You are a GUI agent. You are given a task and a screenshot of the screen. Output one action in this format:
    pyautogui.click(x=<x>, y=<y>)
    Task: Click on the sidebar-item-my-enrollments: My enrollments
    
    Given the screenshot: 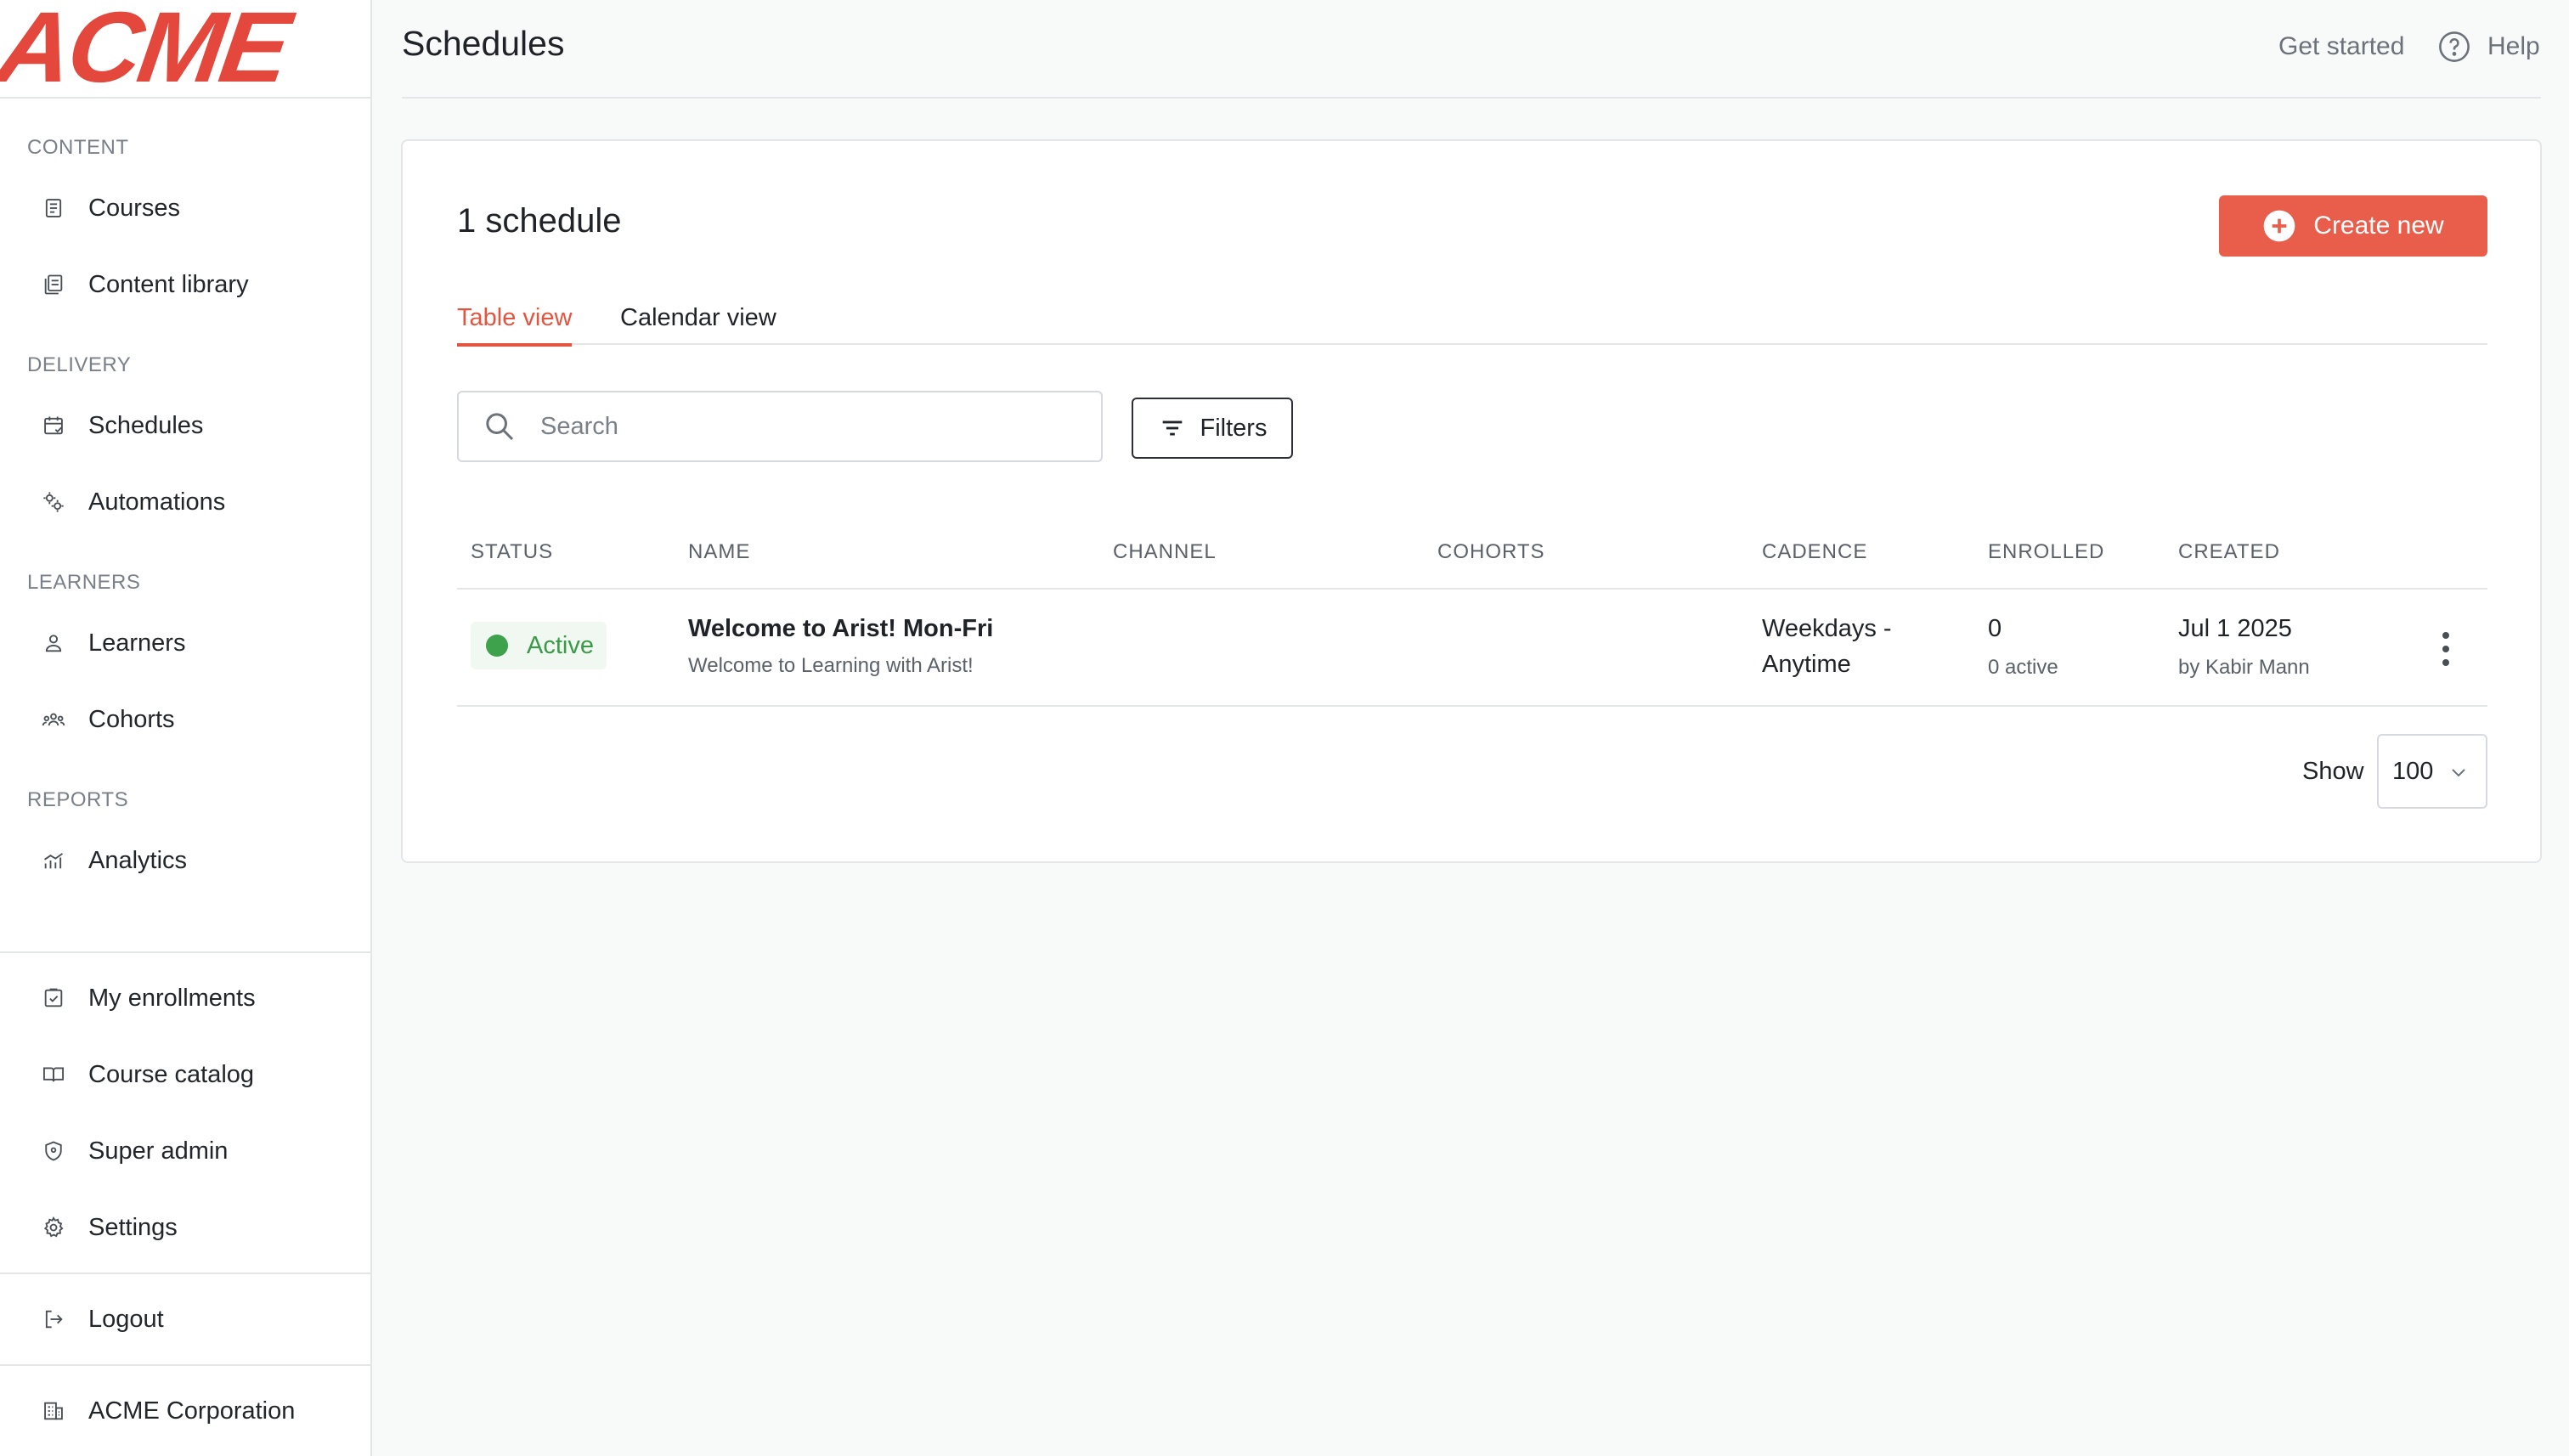 What is the action you would take?
    pyautogui.click(x=185, y=999)
    